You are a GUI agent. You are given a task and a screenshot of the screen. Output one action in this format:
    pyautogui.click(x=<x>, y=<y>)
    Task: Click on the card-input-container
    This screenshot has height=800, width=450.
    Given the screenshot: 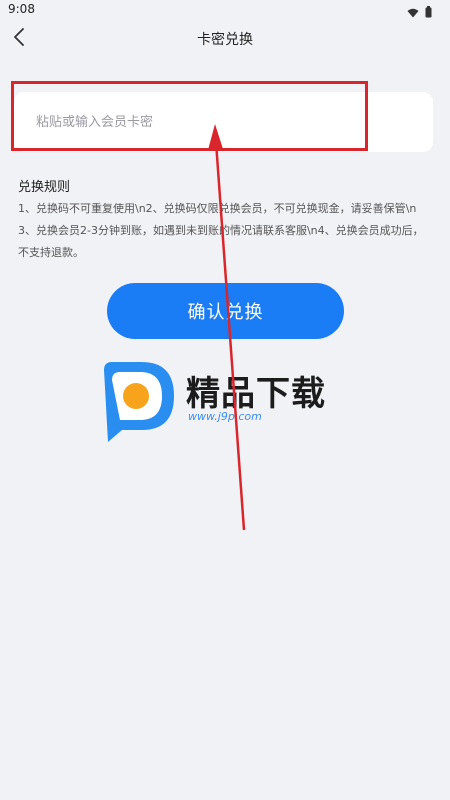 What is the action you would take?
    pyautogui.click(x=223, y=122)
    